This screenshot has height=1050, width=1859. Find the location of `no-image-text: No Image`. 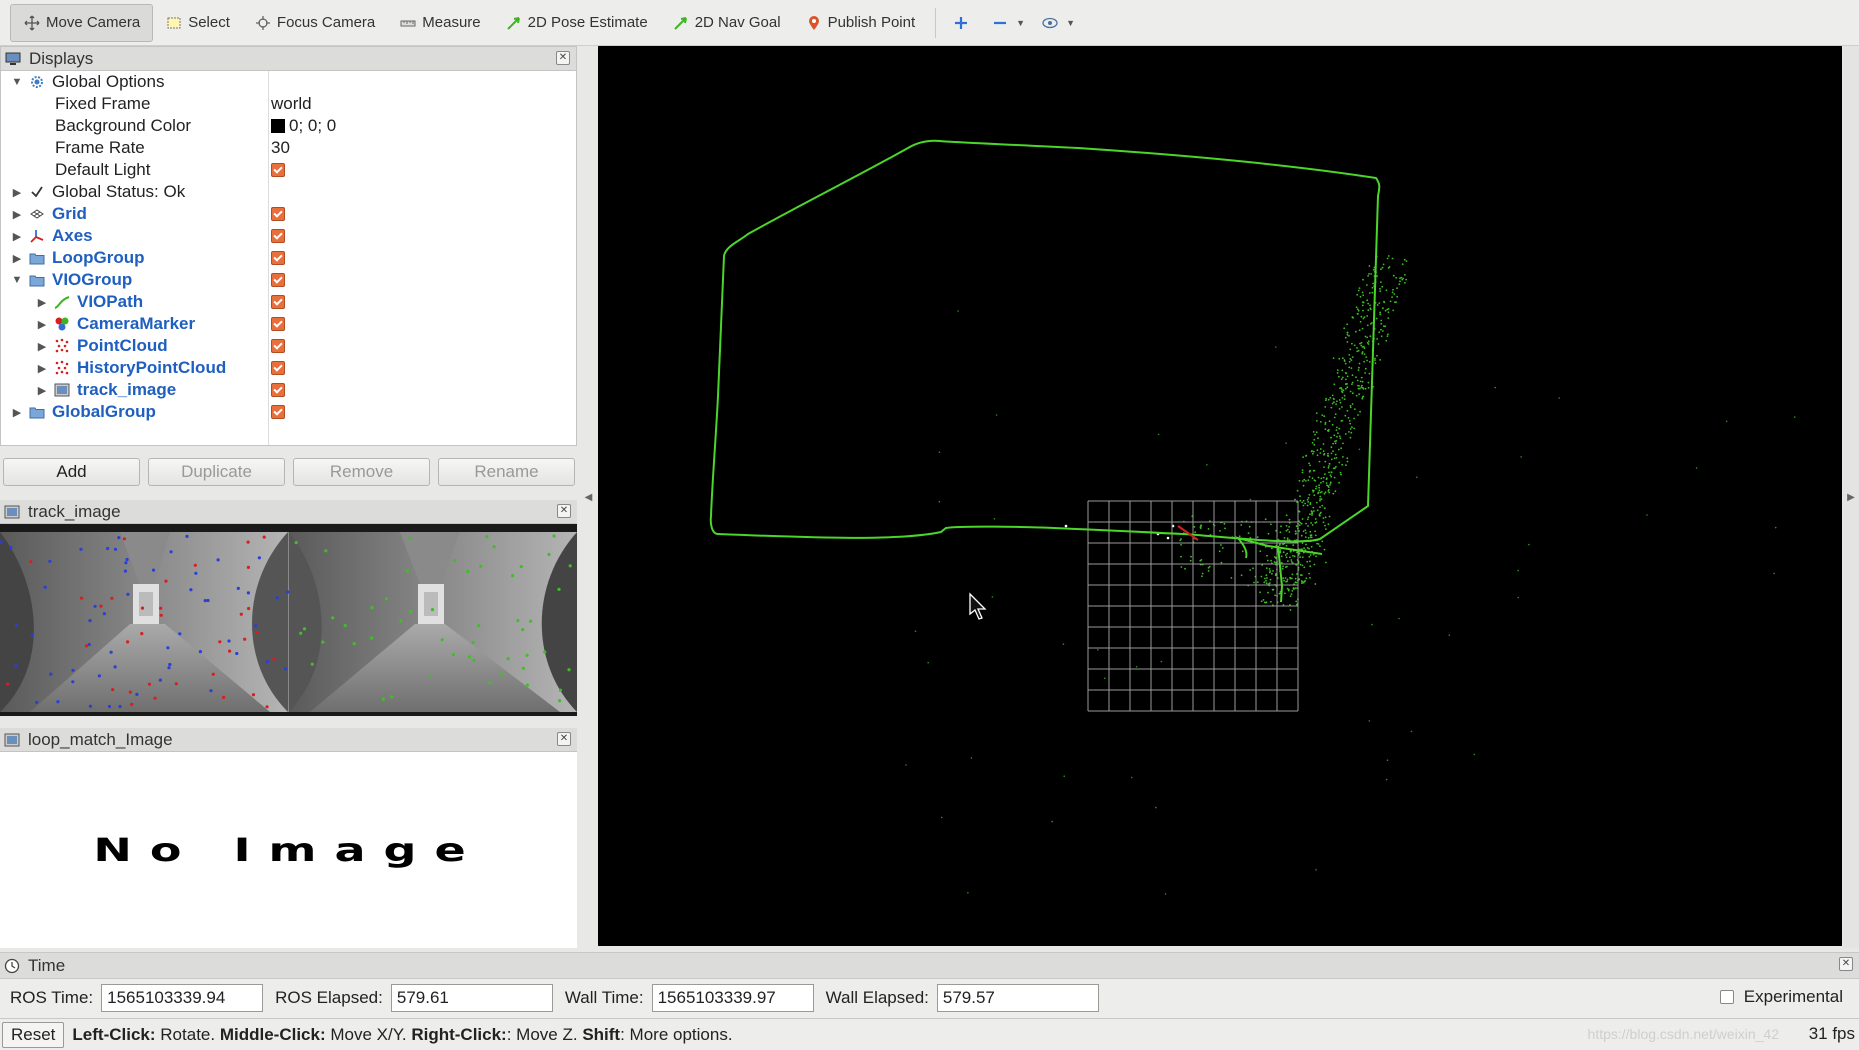

no-image-text: No Image is located at coordinates (288, 850).